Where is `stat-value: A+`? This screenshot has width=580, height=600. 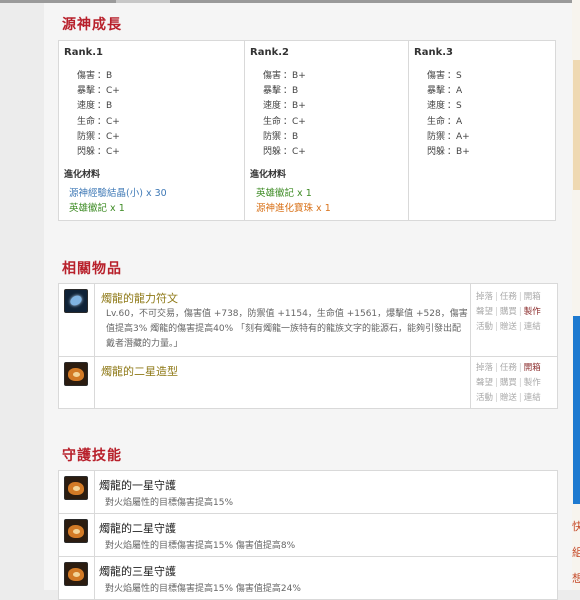 stat-value: A+ is located at coordinates (463, 136).